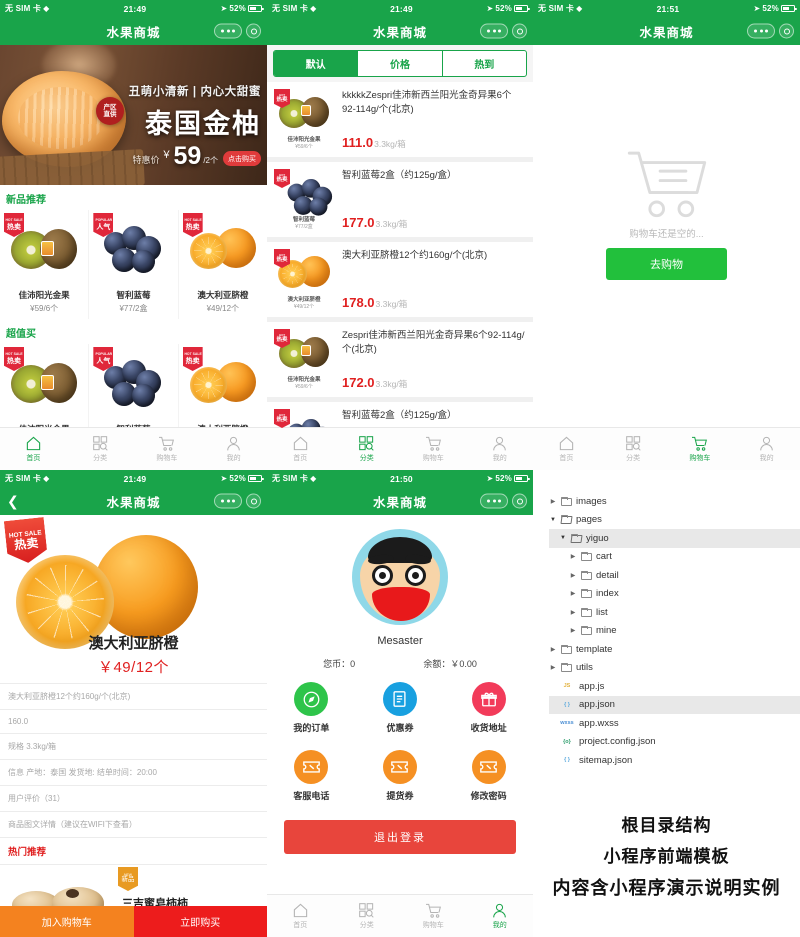  Describe the element at coordinates (316, 63) in the screenshot. I see `sort-tab-default: 默认` at that location.